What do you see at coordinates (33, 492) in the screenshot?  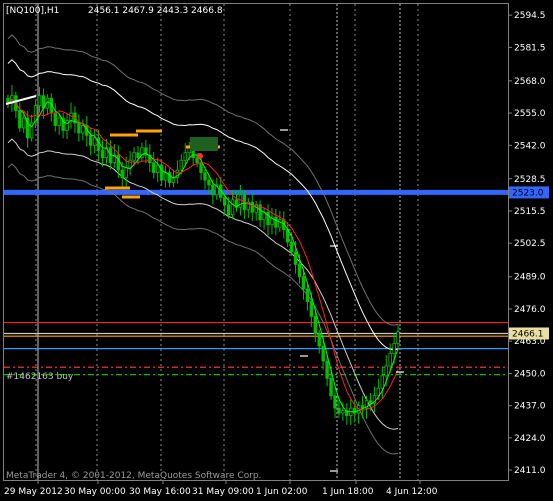 I see `x-tick-label: 29 May 2012` at bounding box center [33, 492].